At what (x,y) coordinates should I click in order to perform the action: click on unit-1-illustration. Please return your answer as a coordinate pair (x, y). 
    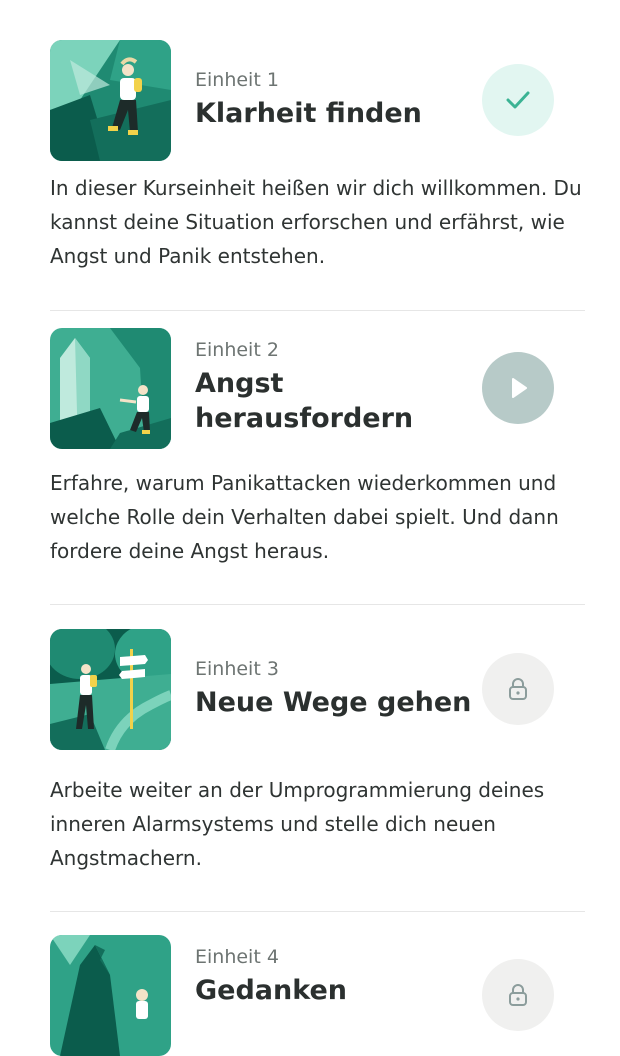
    Looking at the image, I should click on (110, 100).